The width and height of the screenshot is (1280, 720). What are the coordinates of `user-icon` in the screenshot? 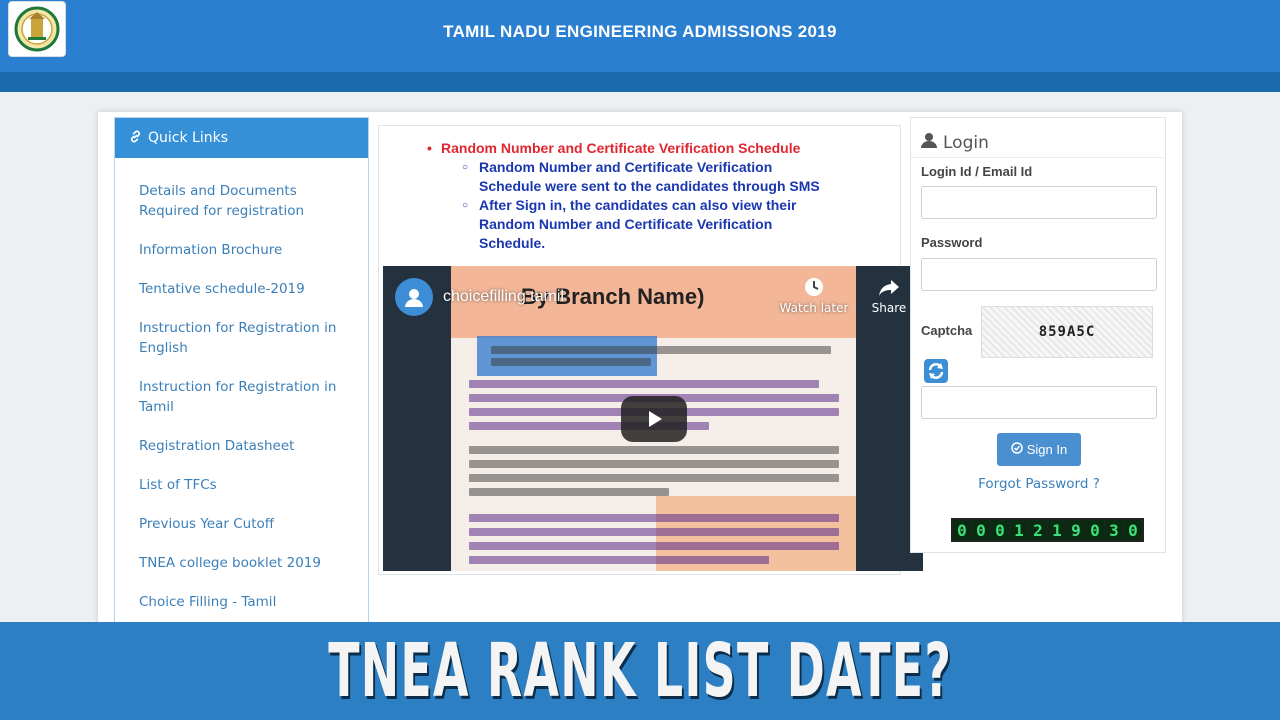 It's located at (929, 142).